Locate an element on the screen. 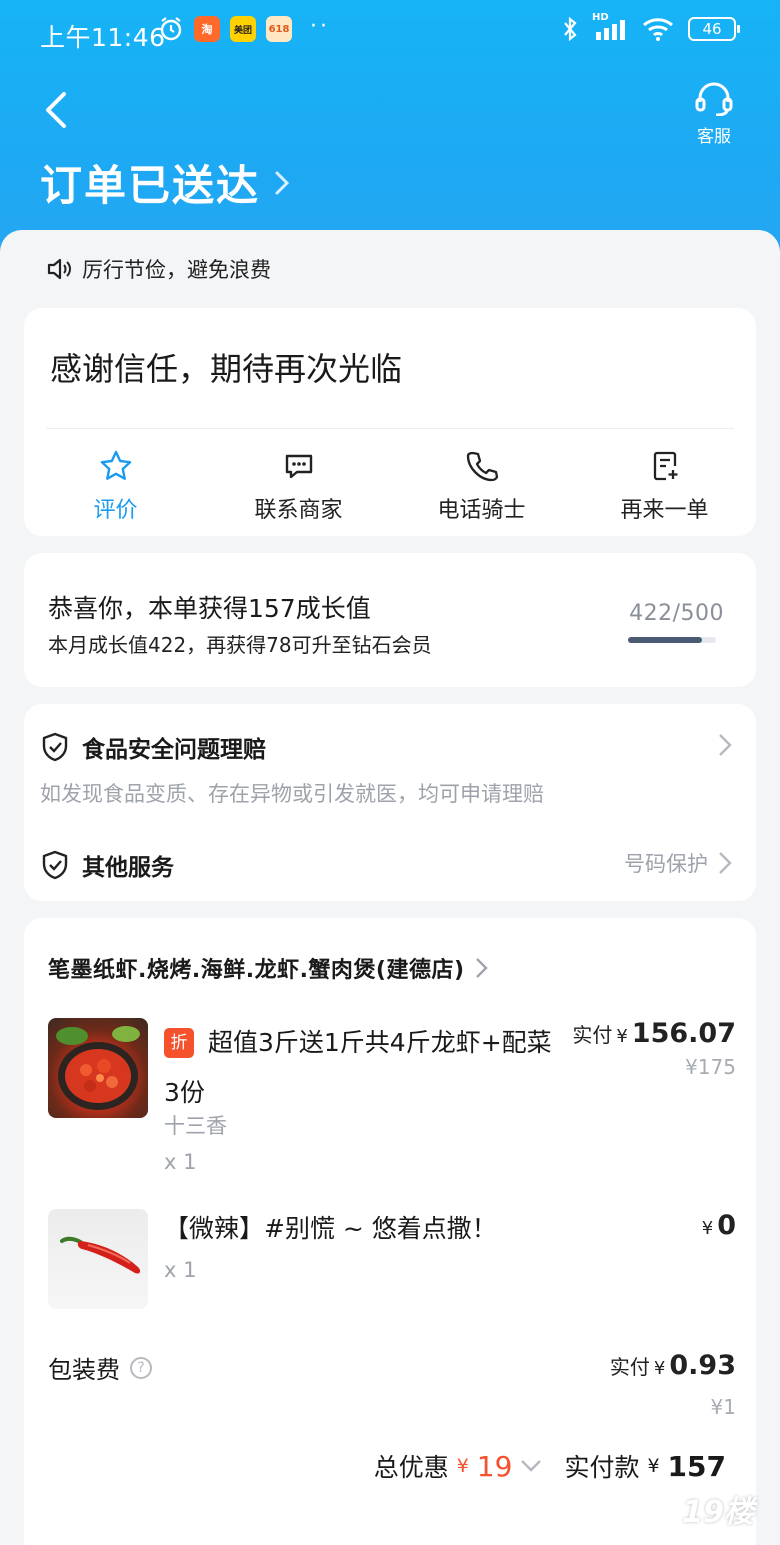 Image resolution: width=780 pixels, height=1545 pixels. item-name-text: 超值3斤送1斤共4斤龙虾+配菜3份 is located at coordinates (358, 1067).